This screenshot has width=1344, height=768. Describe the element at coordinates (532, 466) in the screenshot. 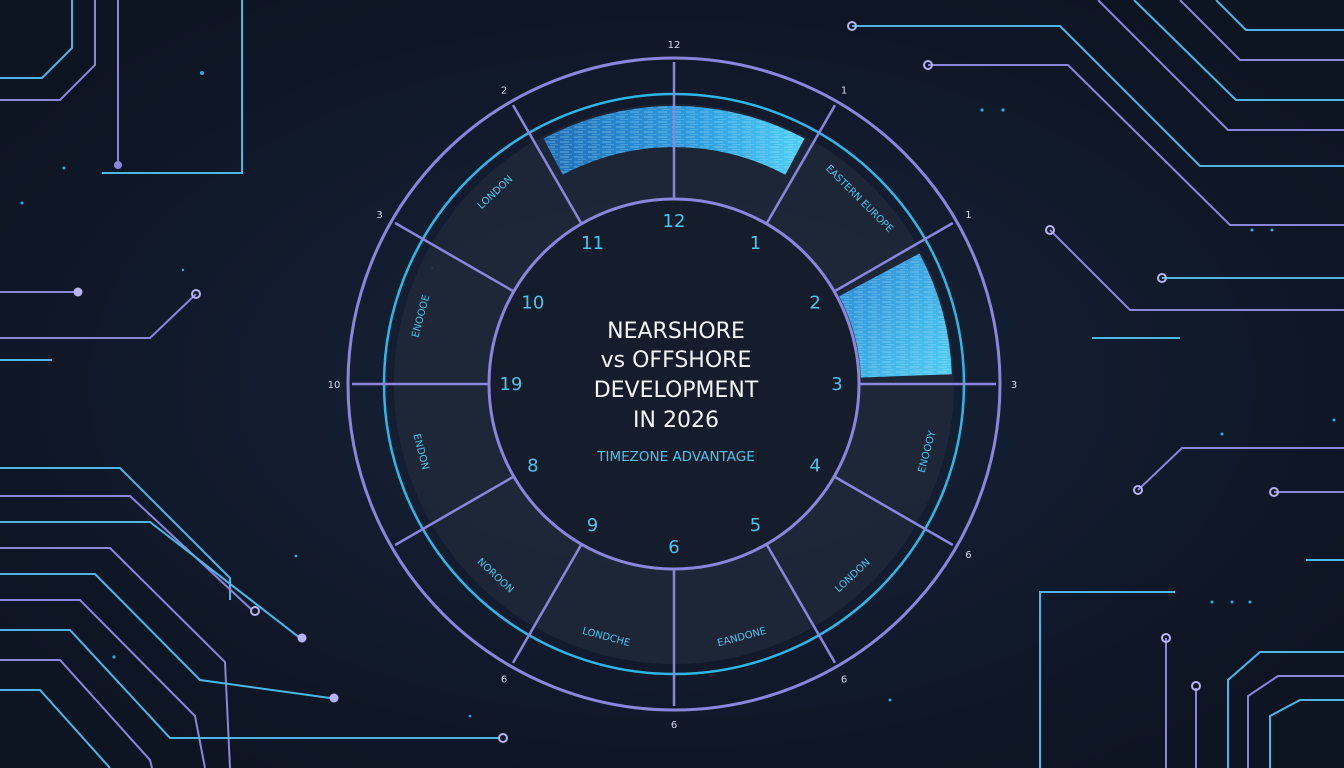

I see `hour-number: 8` at that location.